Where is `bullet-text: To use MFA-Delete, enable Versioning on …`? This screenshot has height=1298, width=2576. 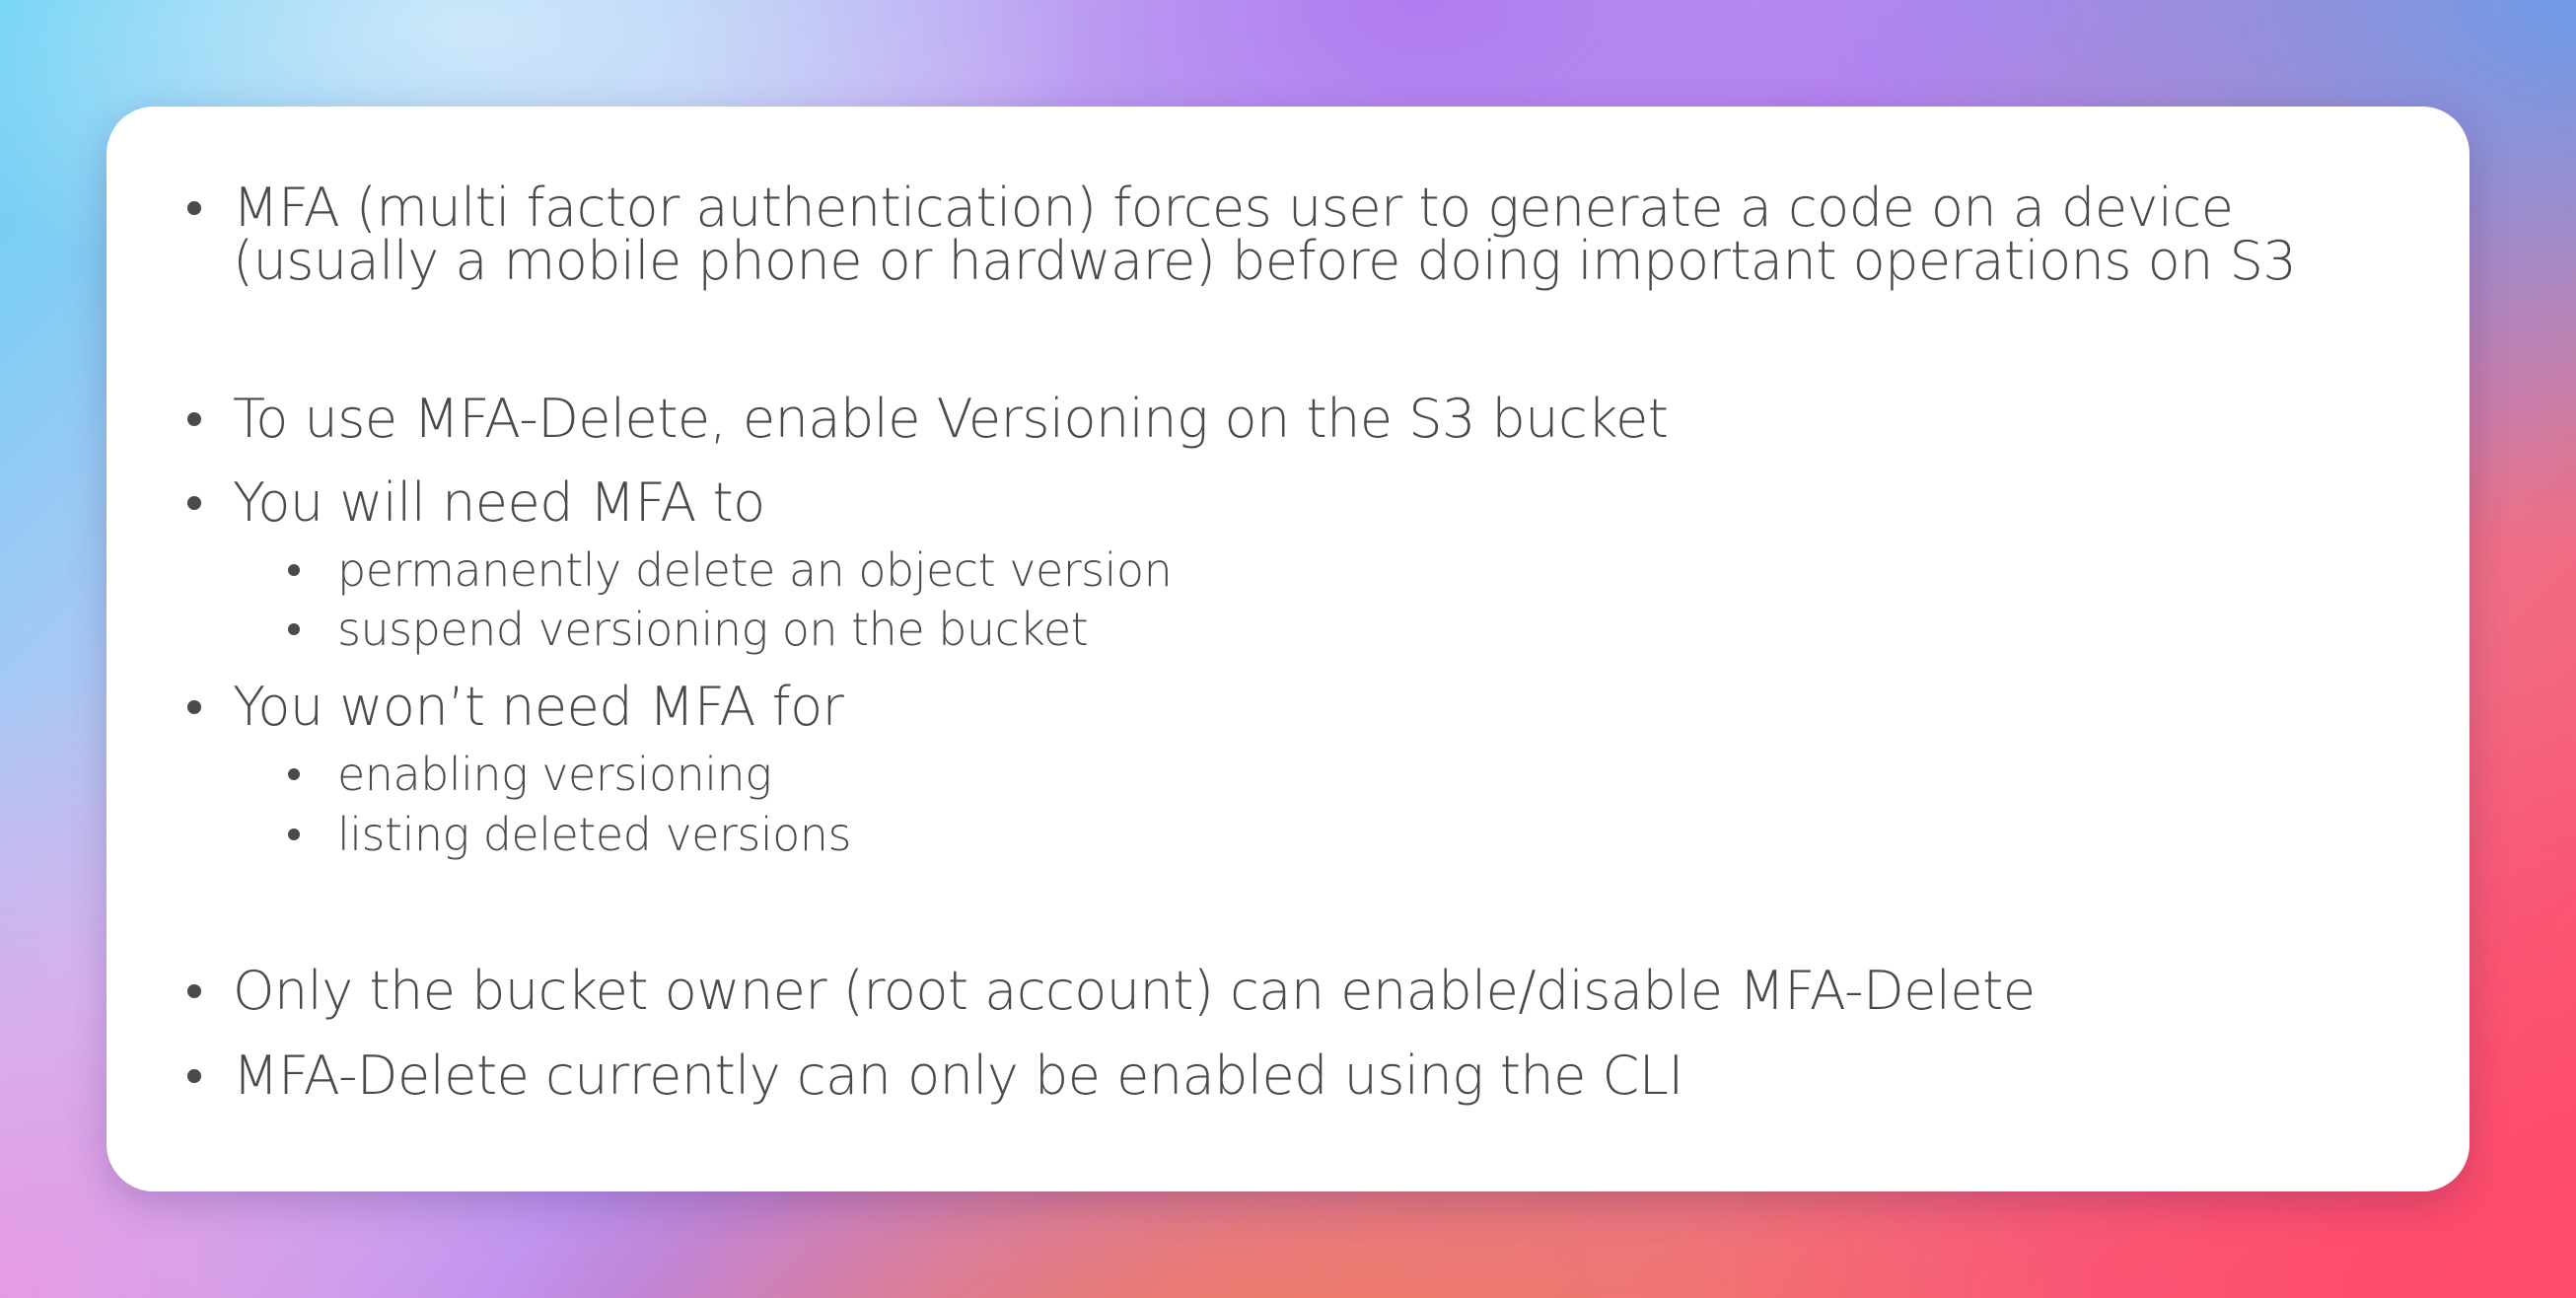 bullet-text: To use MFA-Delete, enable Versioning on … is located at coordinates (951, 419).